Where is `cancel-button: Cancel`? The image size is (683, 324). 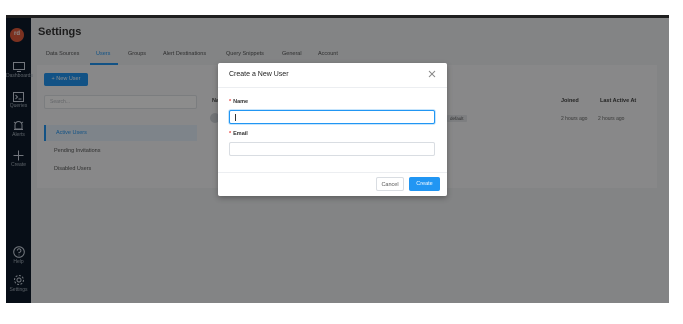
cancel-button: Cancel is located at coordinates (390, 184).